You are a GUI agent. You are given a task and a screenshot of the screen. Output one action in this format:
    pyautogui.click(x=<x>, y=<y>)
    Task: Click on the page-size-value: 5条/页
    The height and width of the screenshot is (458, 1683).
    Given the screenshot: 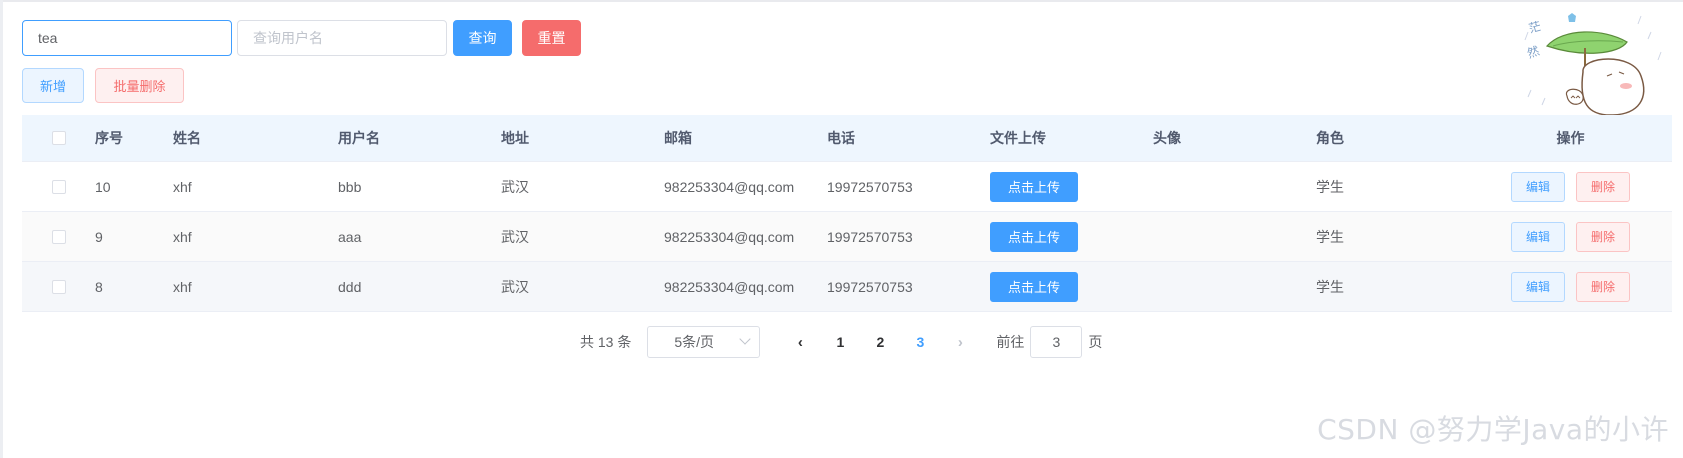 What is the action you would take?
    pyautogui.click(x=694, y=342)
    